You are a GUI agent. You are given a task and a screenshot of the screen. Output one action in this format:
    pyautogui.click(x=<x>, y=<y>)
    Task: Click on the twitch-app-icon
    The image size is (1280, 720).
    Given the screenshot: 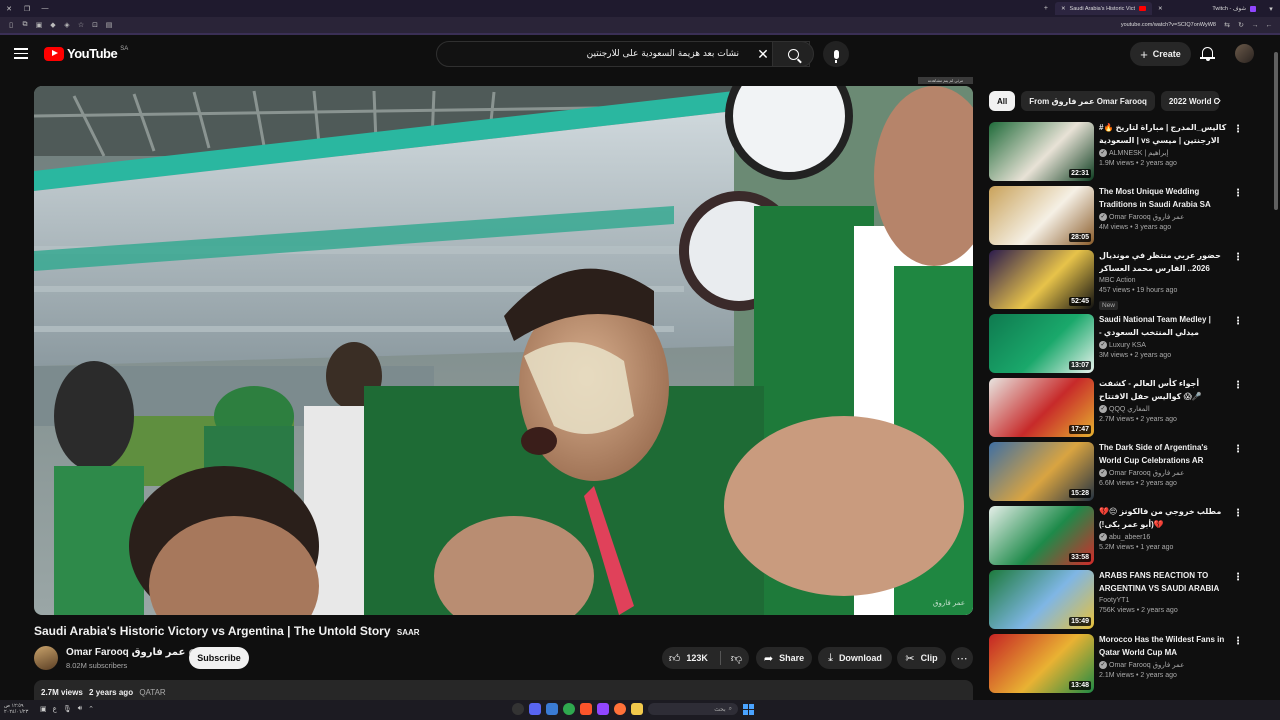 What is the action you would take?
    pyautogui.click(x=603, y=709)
    